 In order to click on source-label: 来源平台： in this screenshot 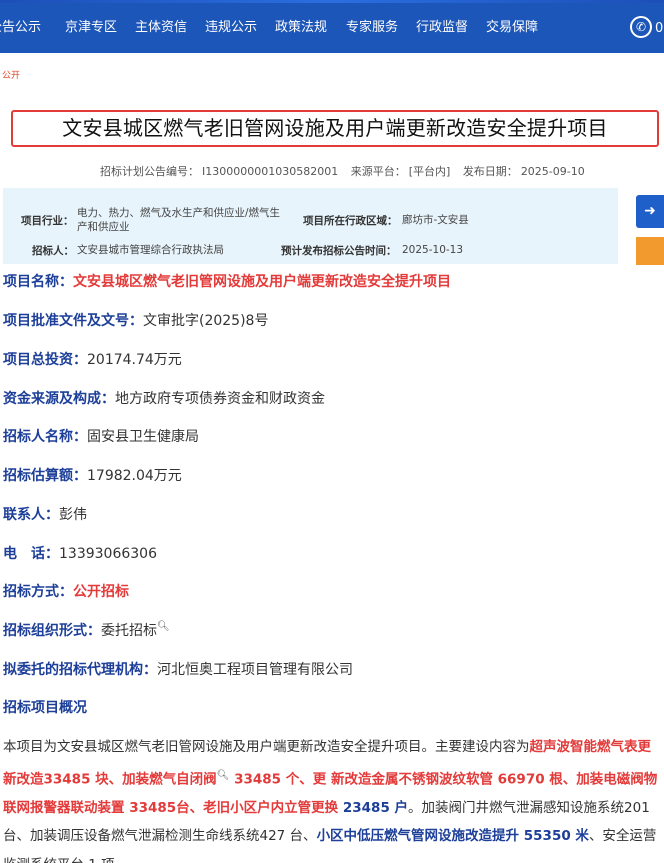, I will do `click(378, 171)`.